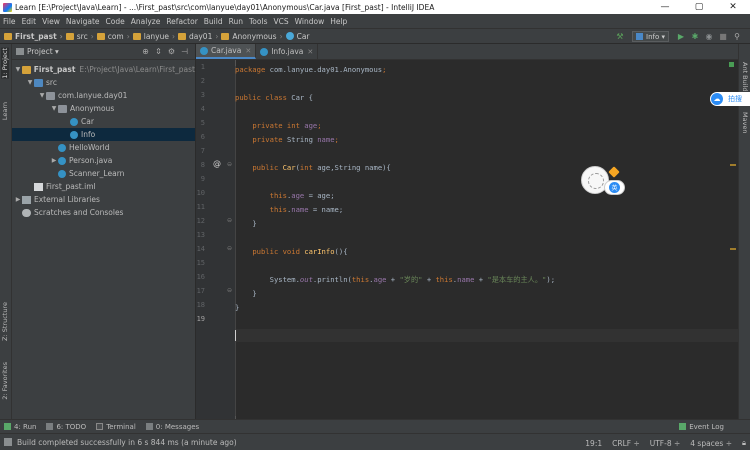 The width and height of the screenshot is (750, 450). What do you see at coordinates (103, 212) in the screenshot?
I see `tree-item-scratches: Scratches and Consoles` at bounding box center [103, 212].